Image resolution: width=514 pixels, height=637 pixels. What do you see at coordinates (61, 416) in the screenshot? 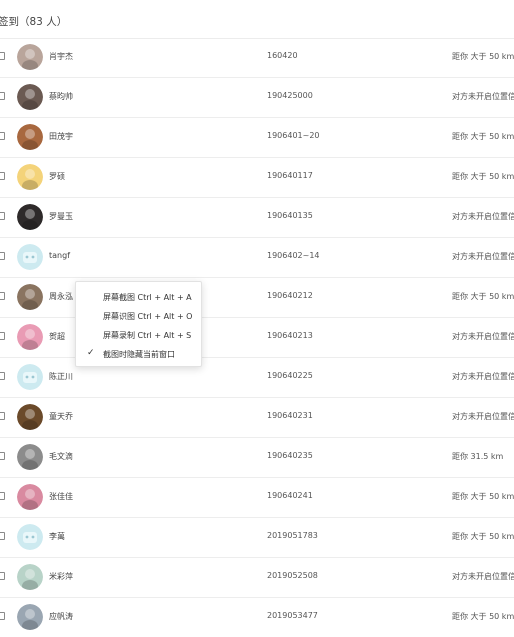
I see `student-name: 童天乔` at bounding box center [61, 416].